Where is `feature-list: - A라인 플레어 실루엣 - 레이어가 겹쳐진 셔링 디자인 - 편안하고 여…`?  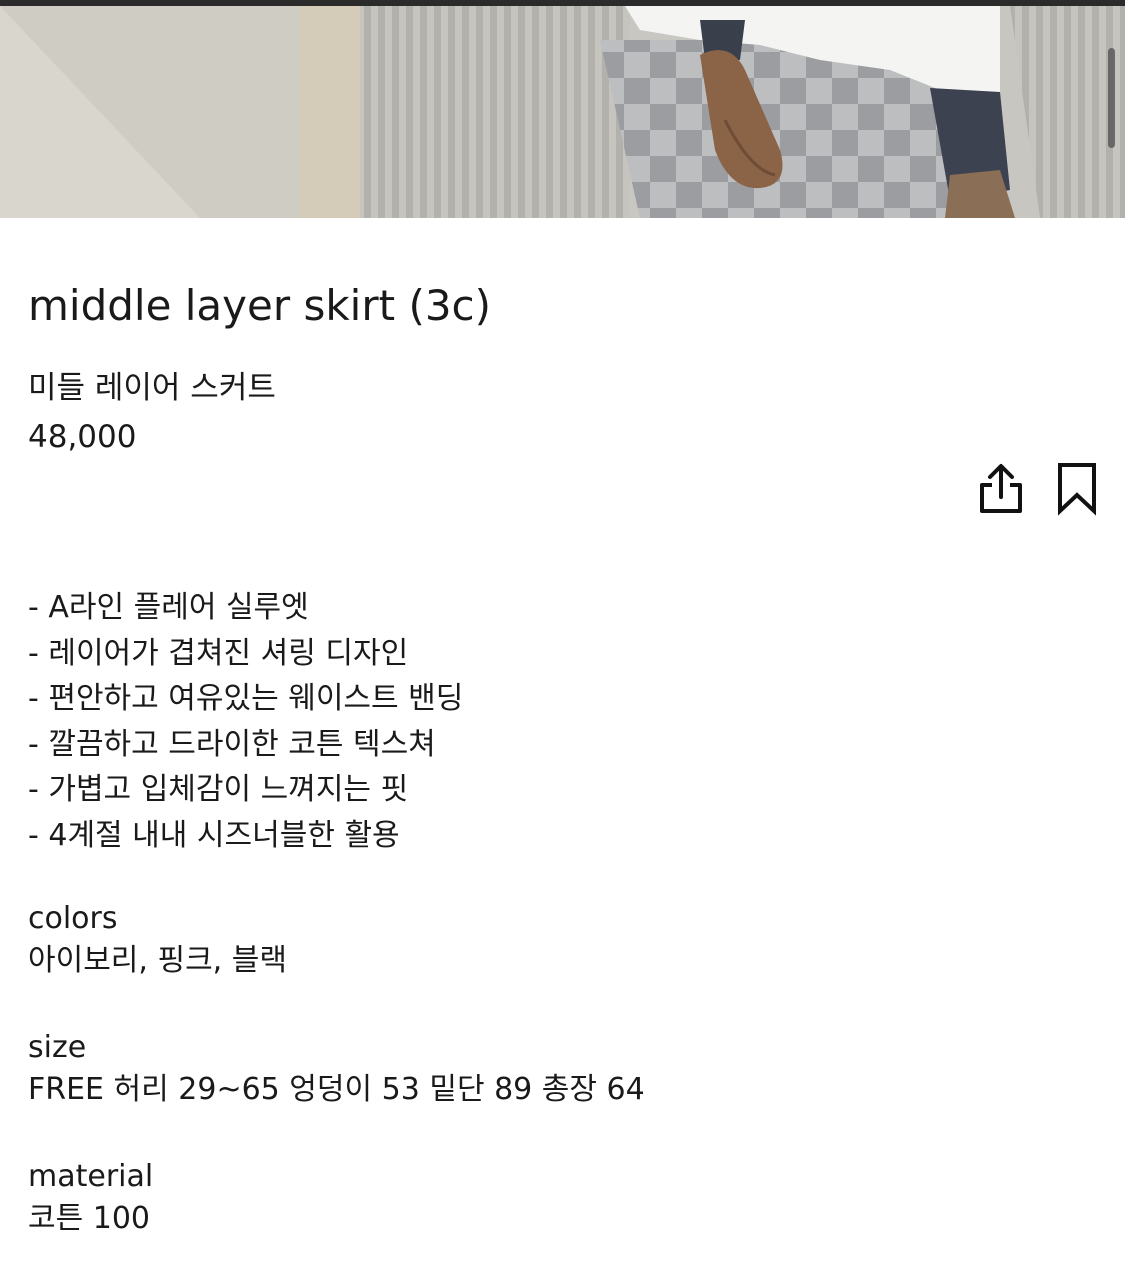
feature-list: - A라인 플레어 실루엣 - 레이어가 겹쳐진 셔링 디자인 - 편안하고 여… is located at coordinates (245, 721).